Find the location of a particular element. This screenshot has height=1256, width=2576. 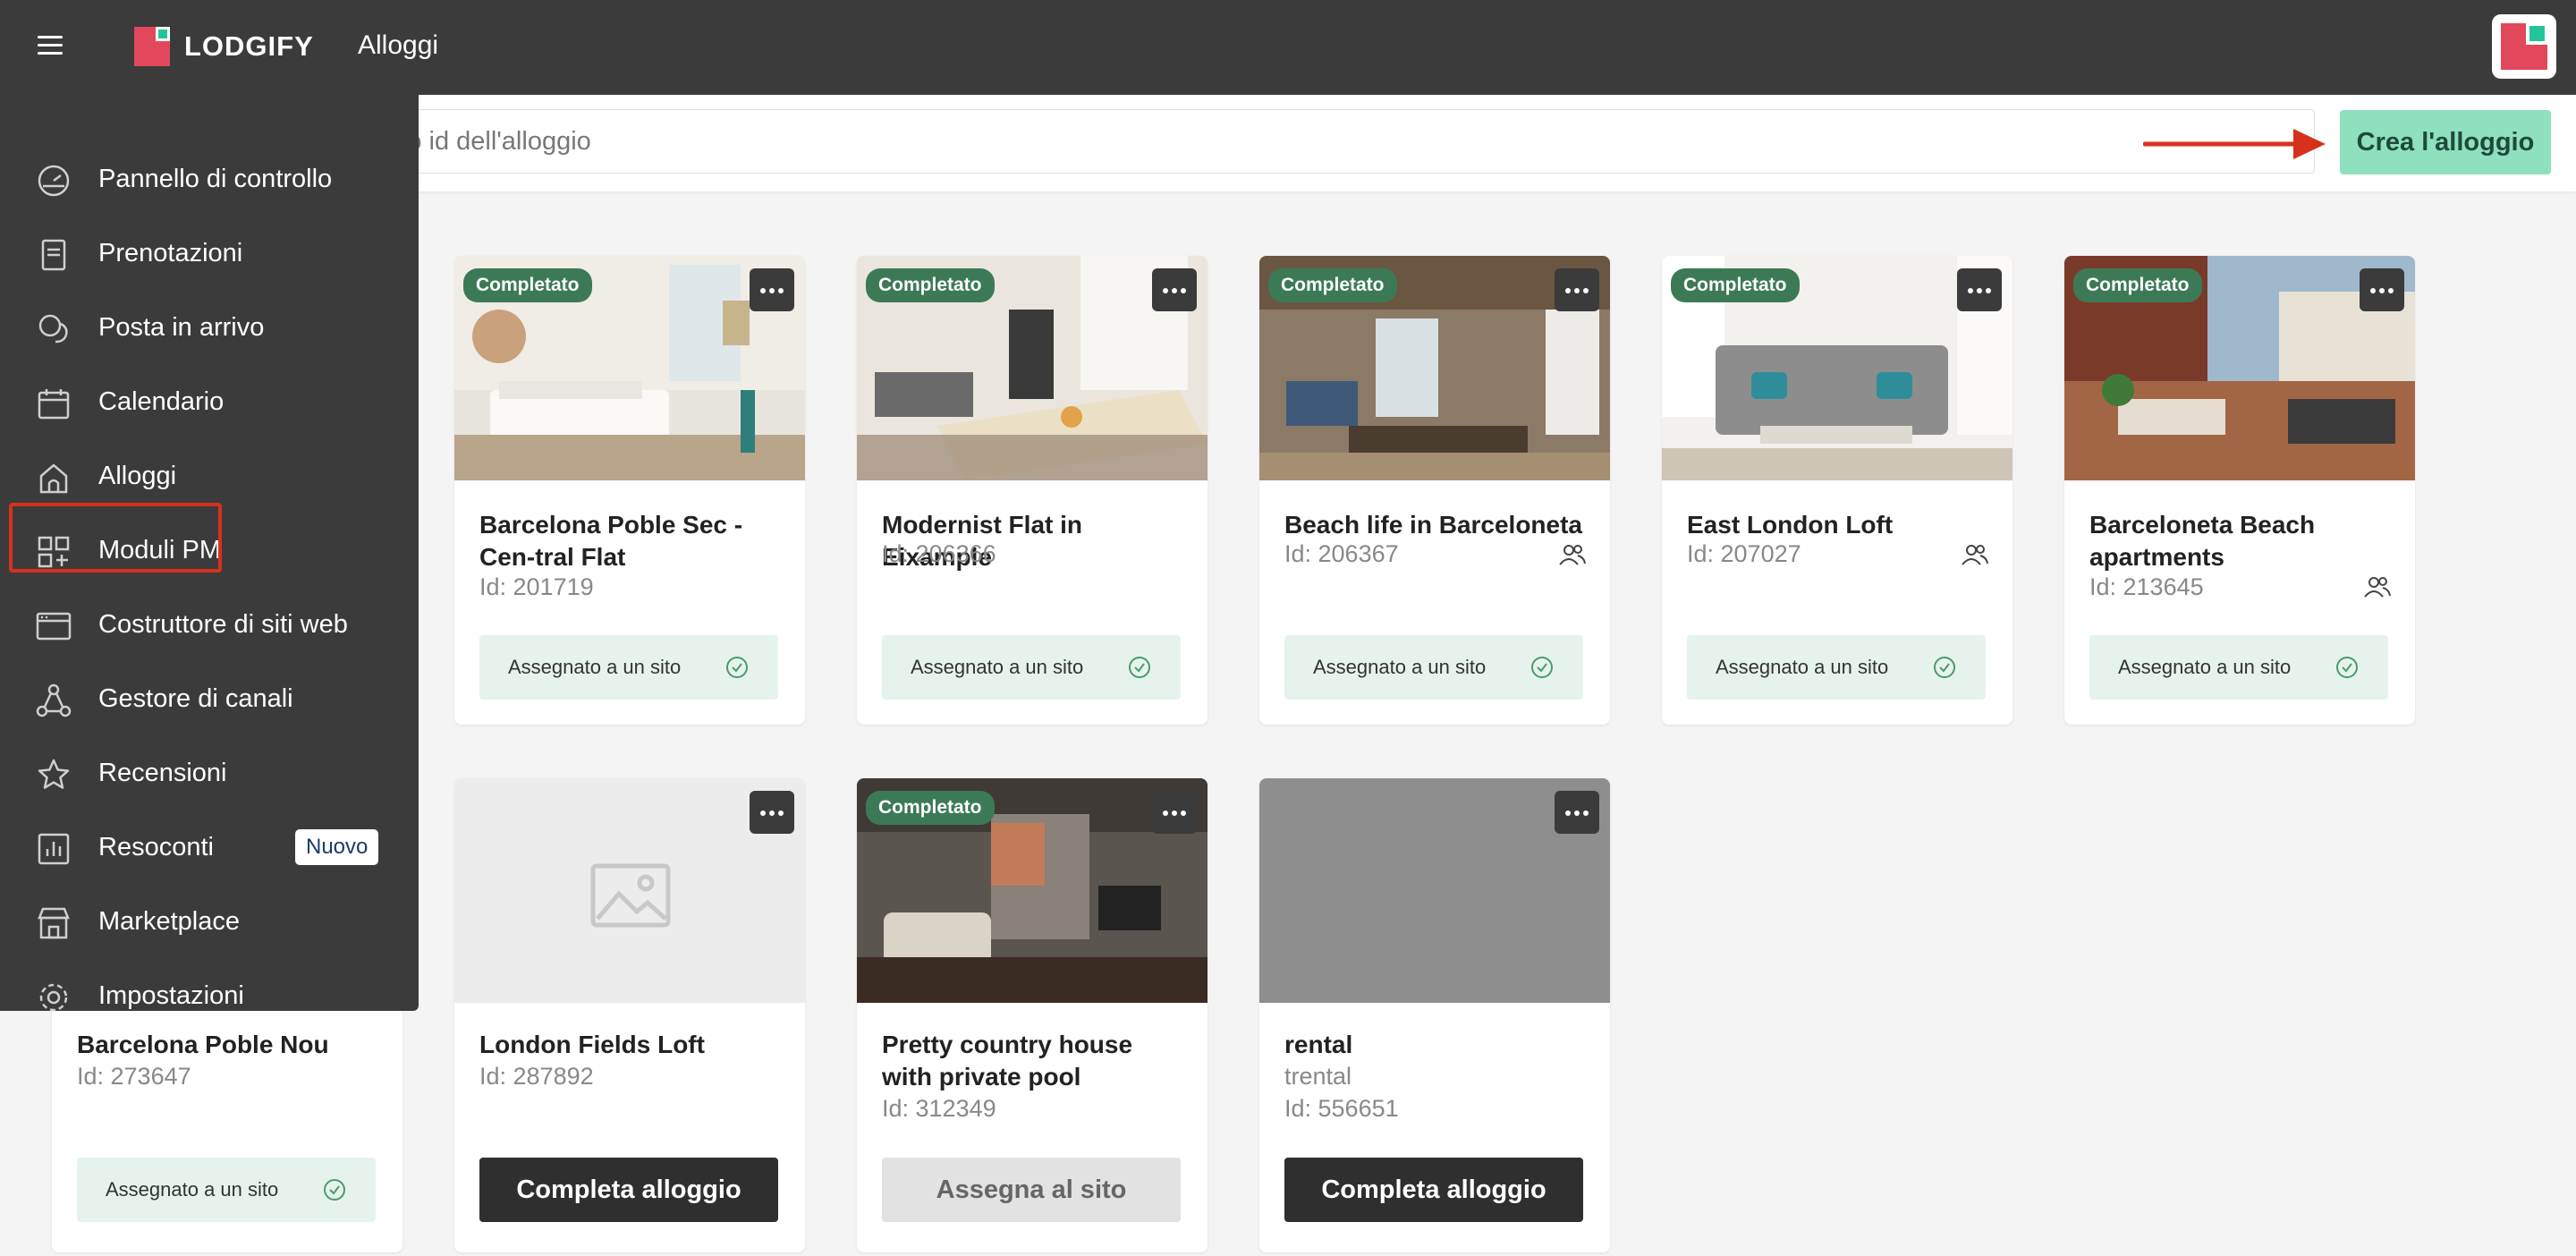

sidebar-item-channel-manager: Gestore di canali is located at coordinates (209, 699).